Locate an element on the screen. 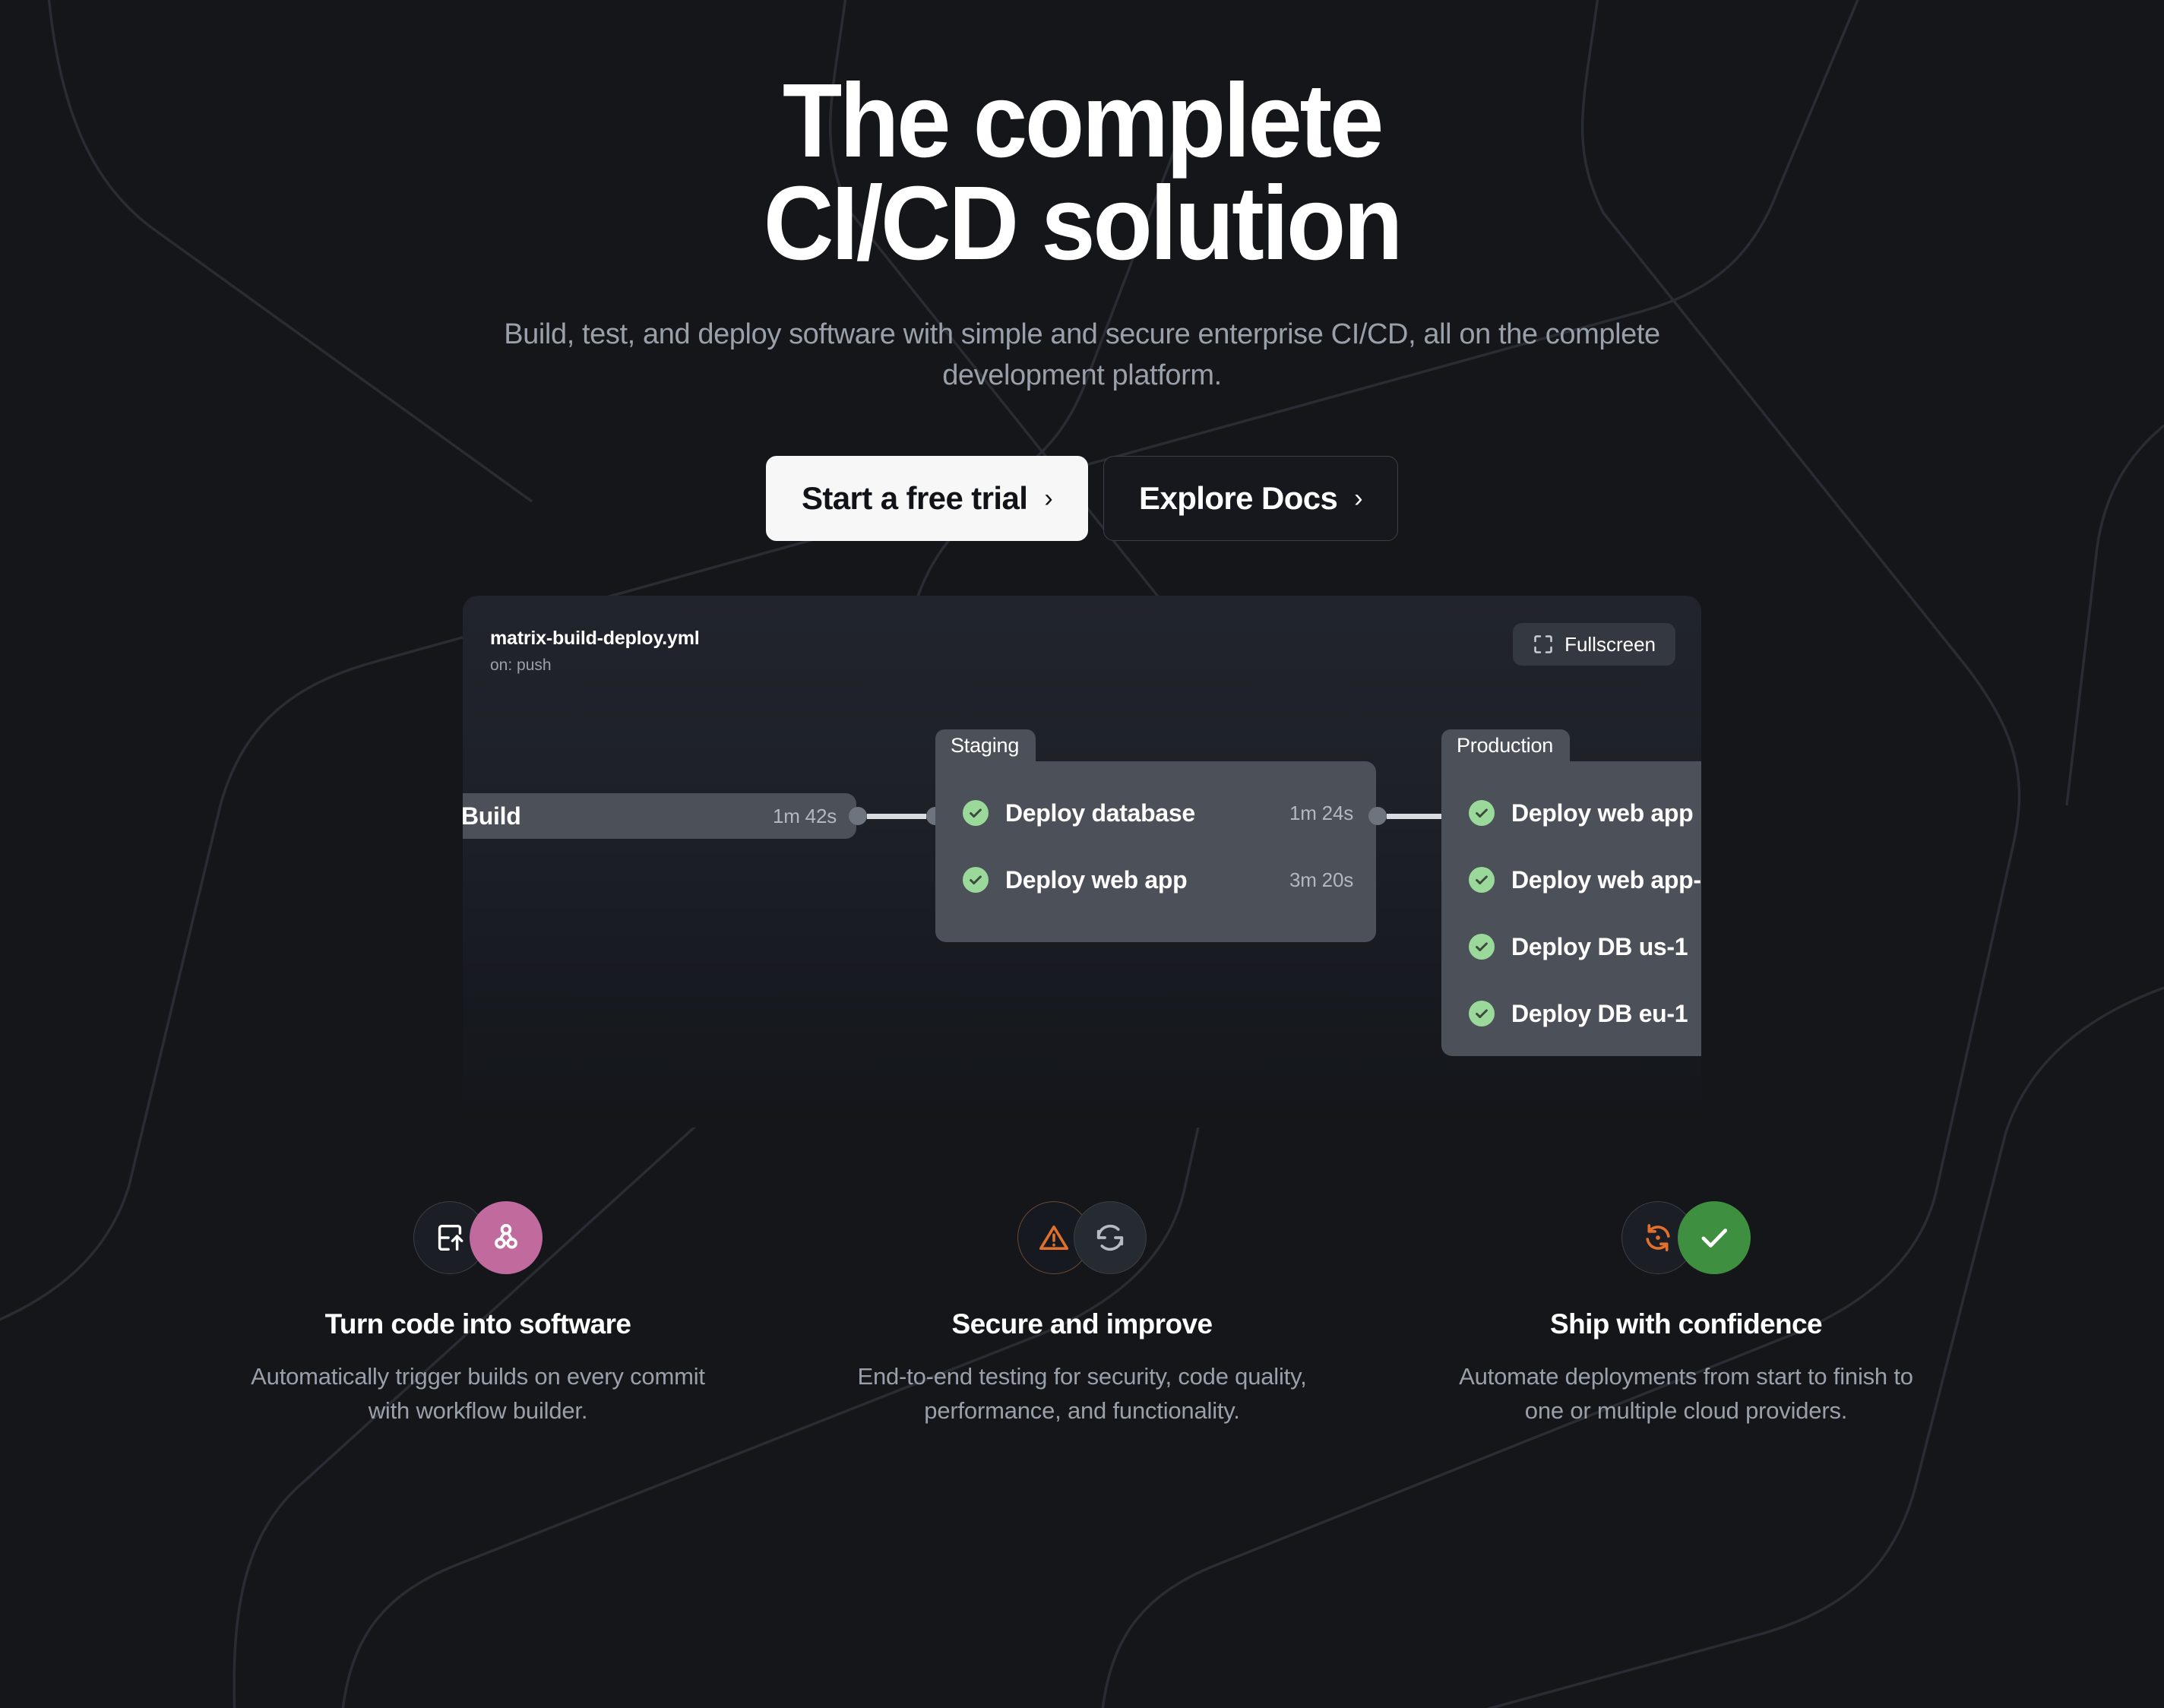 Image resolution: width=2164 pixels, height=1708 pixels. pipeline-job-row: Deploy database 1m 24s is located at coordinates (1155, 813).